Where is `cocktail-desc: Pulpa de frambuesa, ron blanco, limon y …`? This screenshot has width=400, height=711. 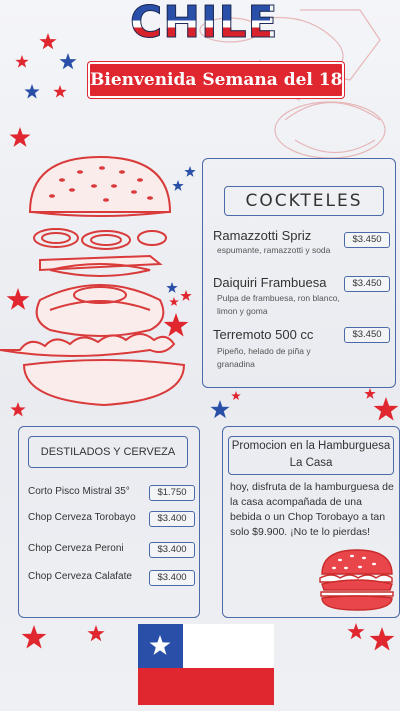 cocktail-desc: Pulpa de frambuesa, ron blanco, limon y … is located at coordinates (278, 304).